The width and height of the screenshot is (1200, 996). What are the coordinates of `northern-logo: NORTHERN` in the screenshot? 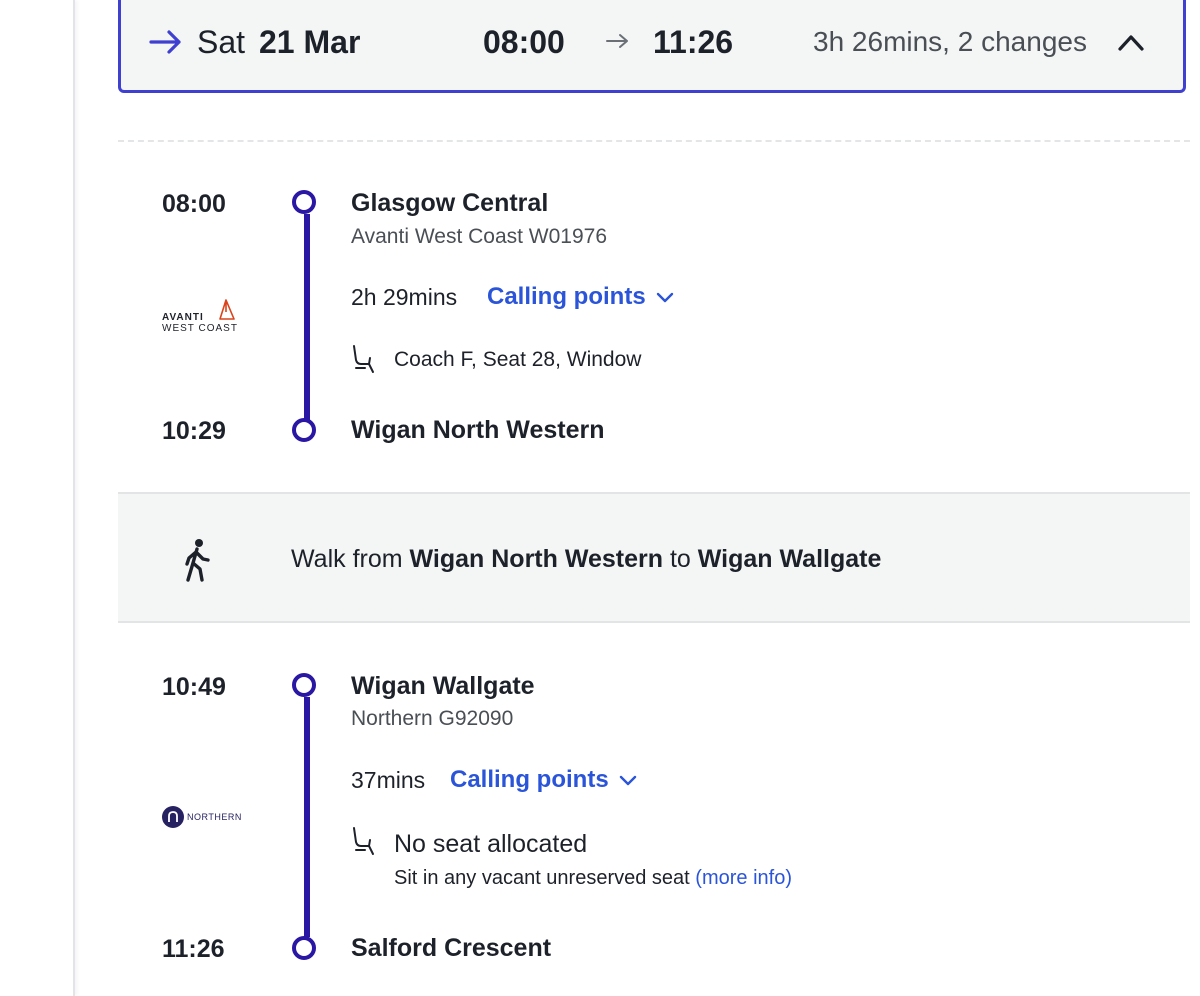 It's located at (202, 817).